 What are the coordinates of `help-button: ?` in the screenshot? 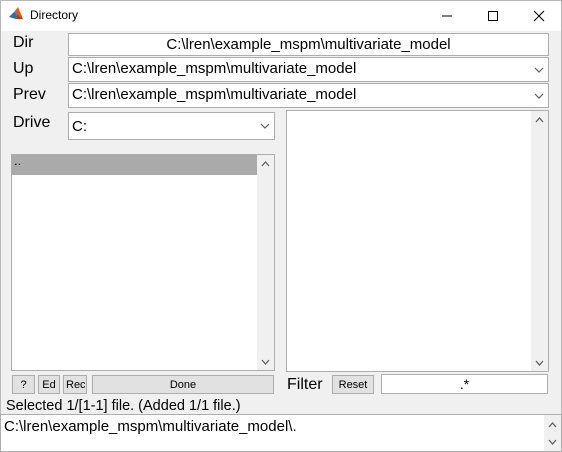 It's located at (23, 384).